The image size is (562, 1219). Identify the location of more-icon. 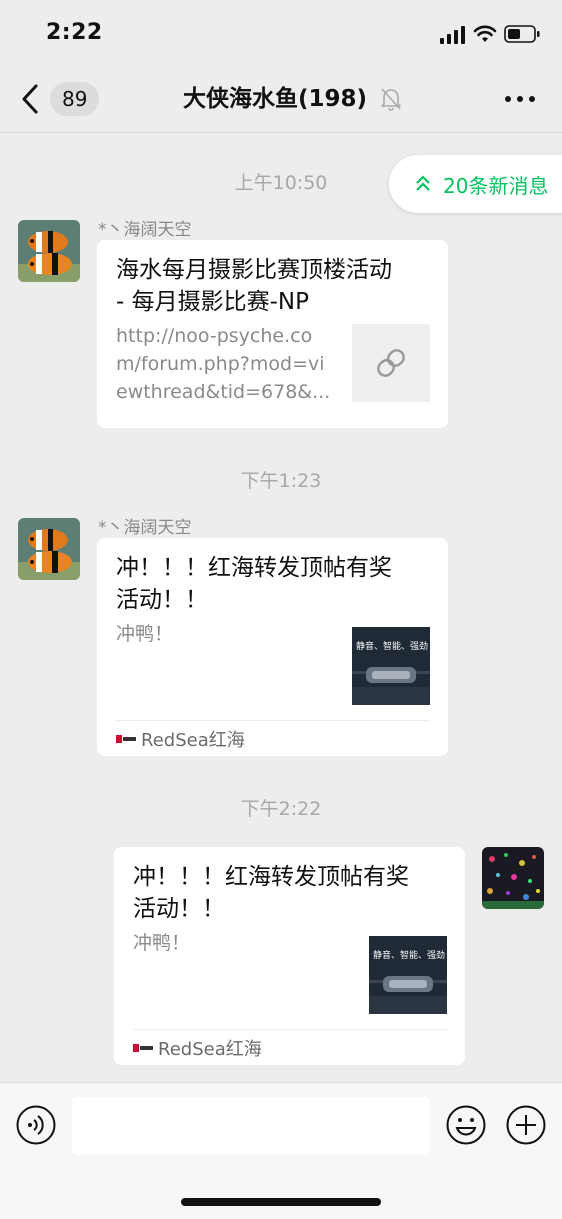
(520, 99).